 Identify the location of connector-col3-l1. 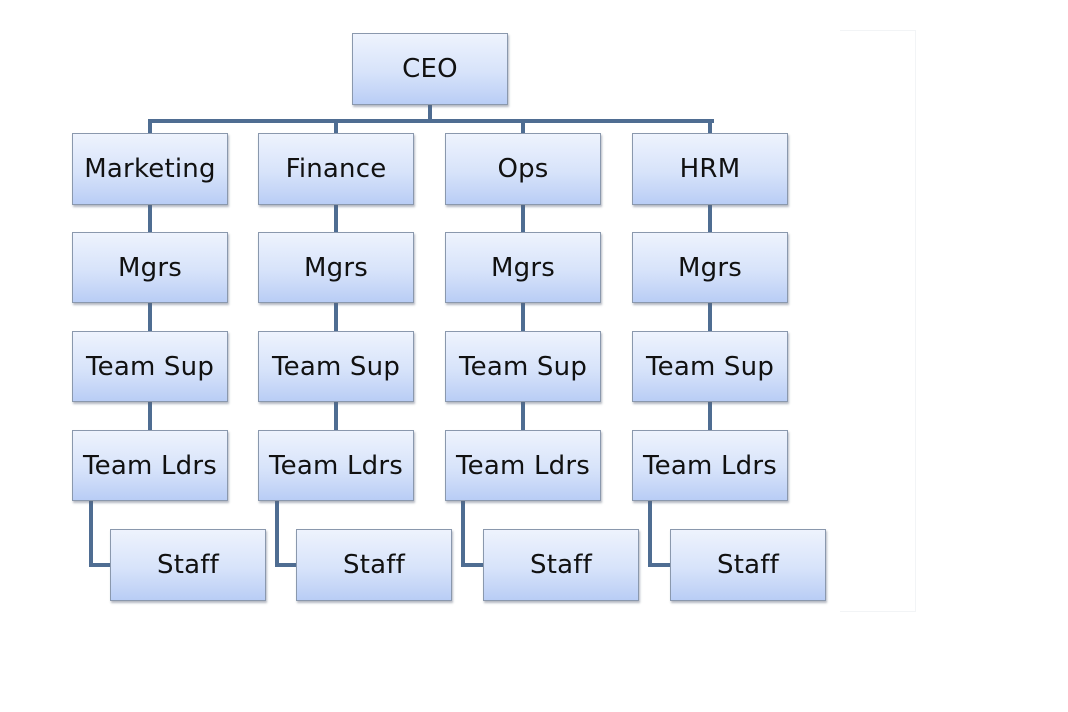
(710, 218).